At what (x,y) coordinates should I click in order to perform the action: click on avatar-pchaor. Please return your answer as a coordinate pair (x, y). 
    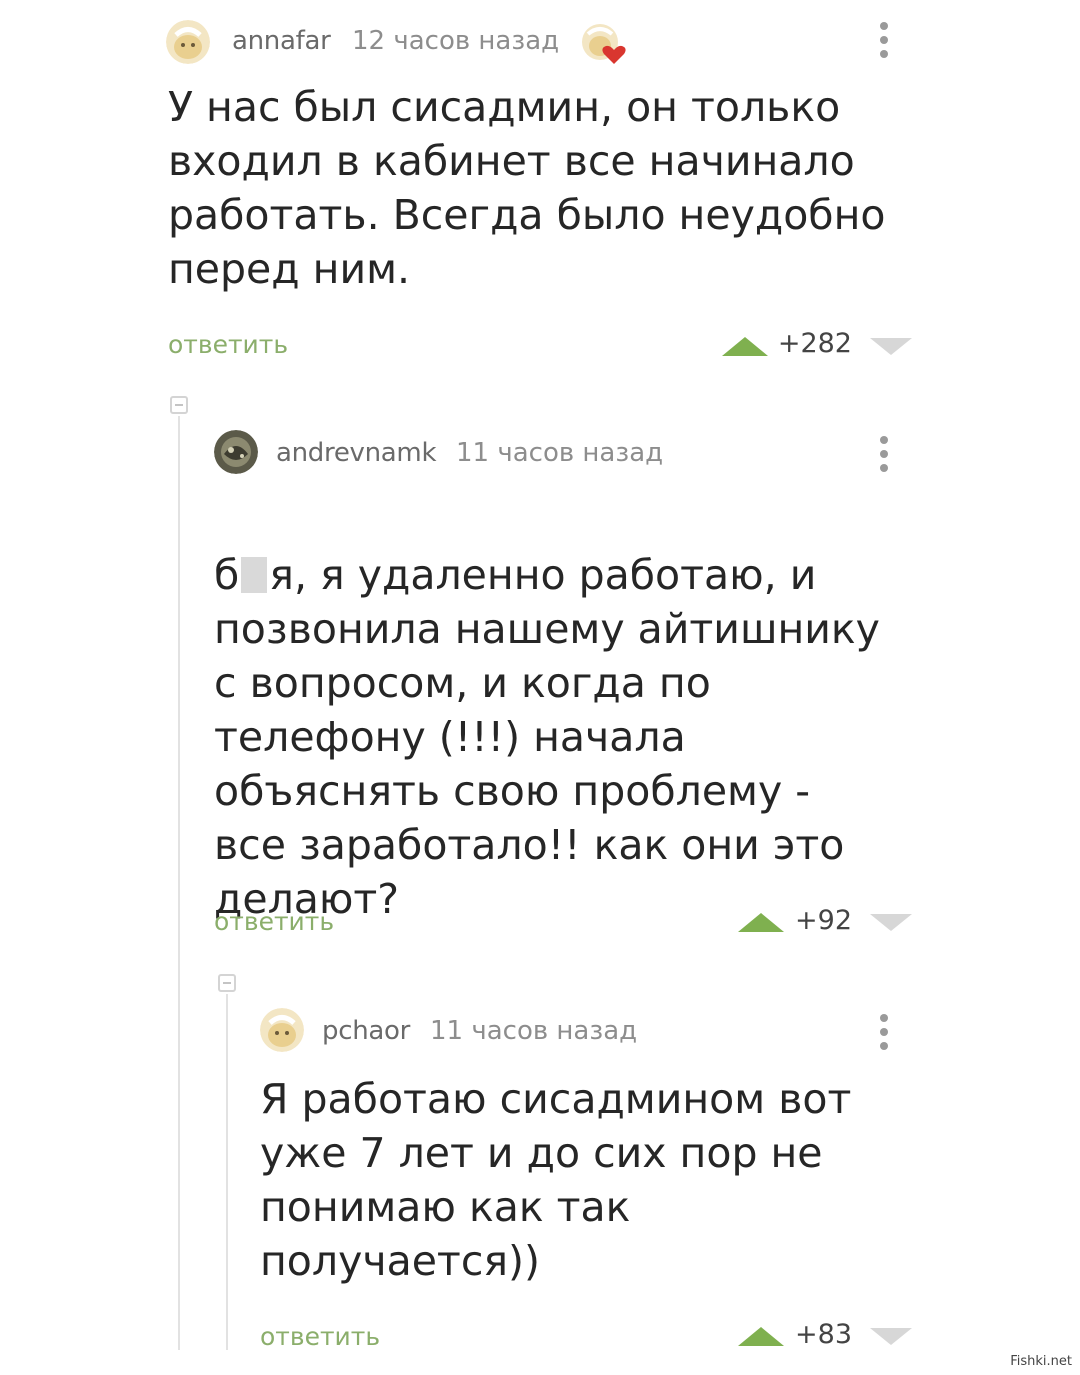
    Looking at the image, I should click on (282, 1030).